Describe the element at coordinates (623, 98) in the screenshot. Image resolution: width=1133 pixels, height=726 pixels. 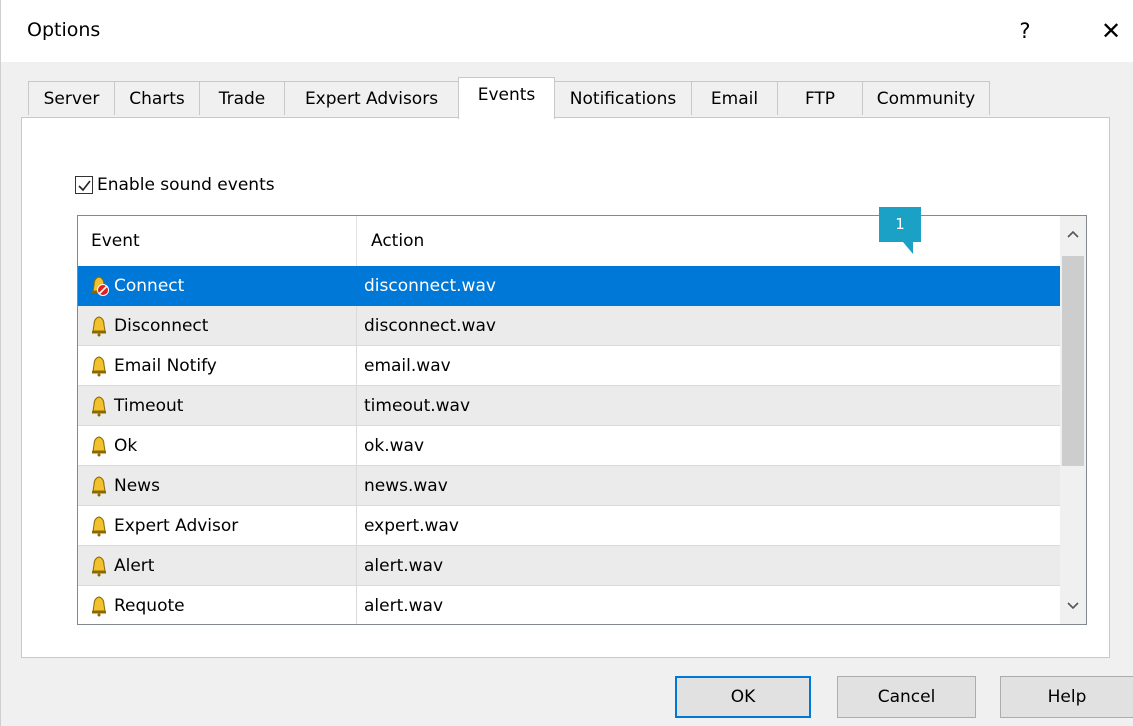
I see `tab-notifications: Notifications` at that location.